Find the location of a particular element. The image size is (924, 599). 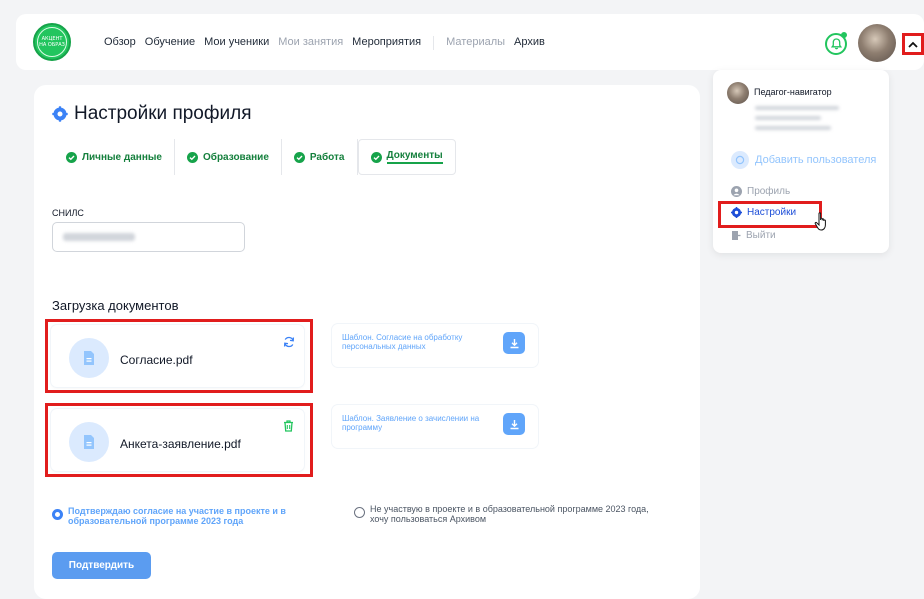

nav-item-my-students: Мои ученики is located at coordinates (236, 43).